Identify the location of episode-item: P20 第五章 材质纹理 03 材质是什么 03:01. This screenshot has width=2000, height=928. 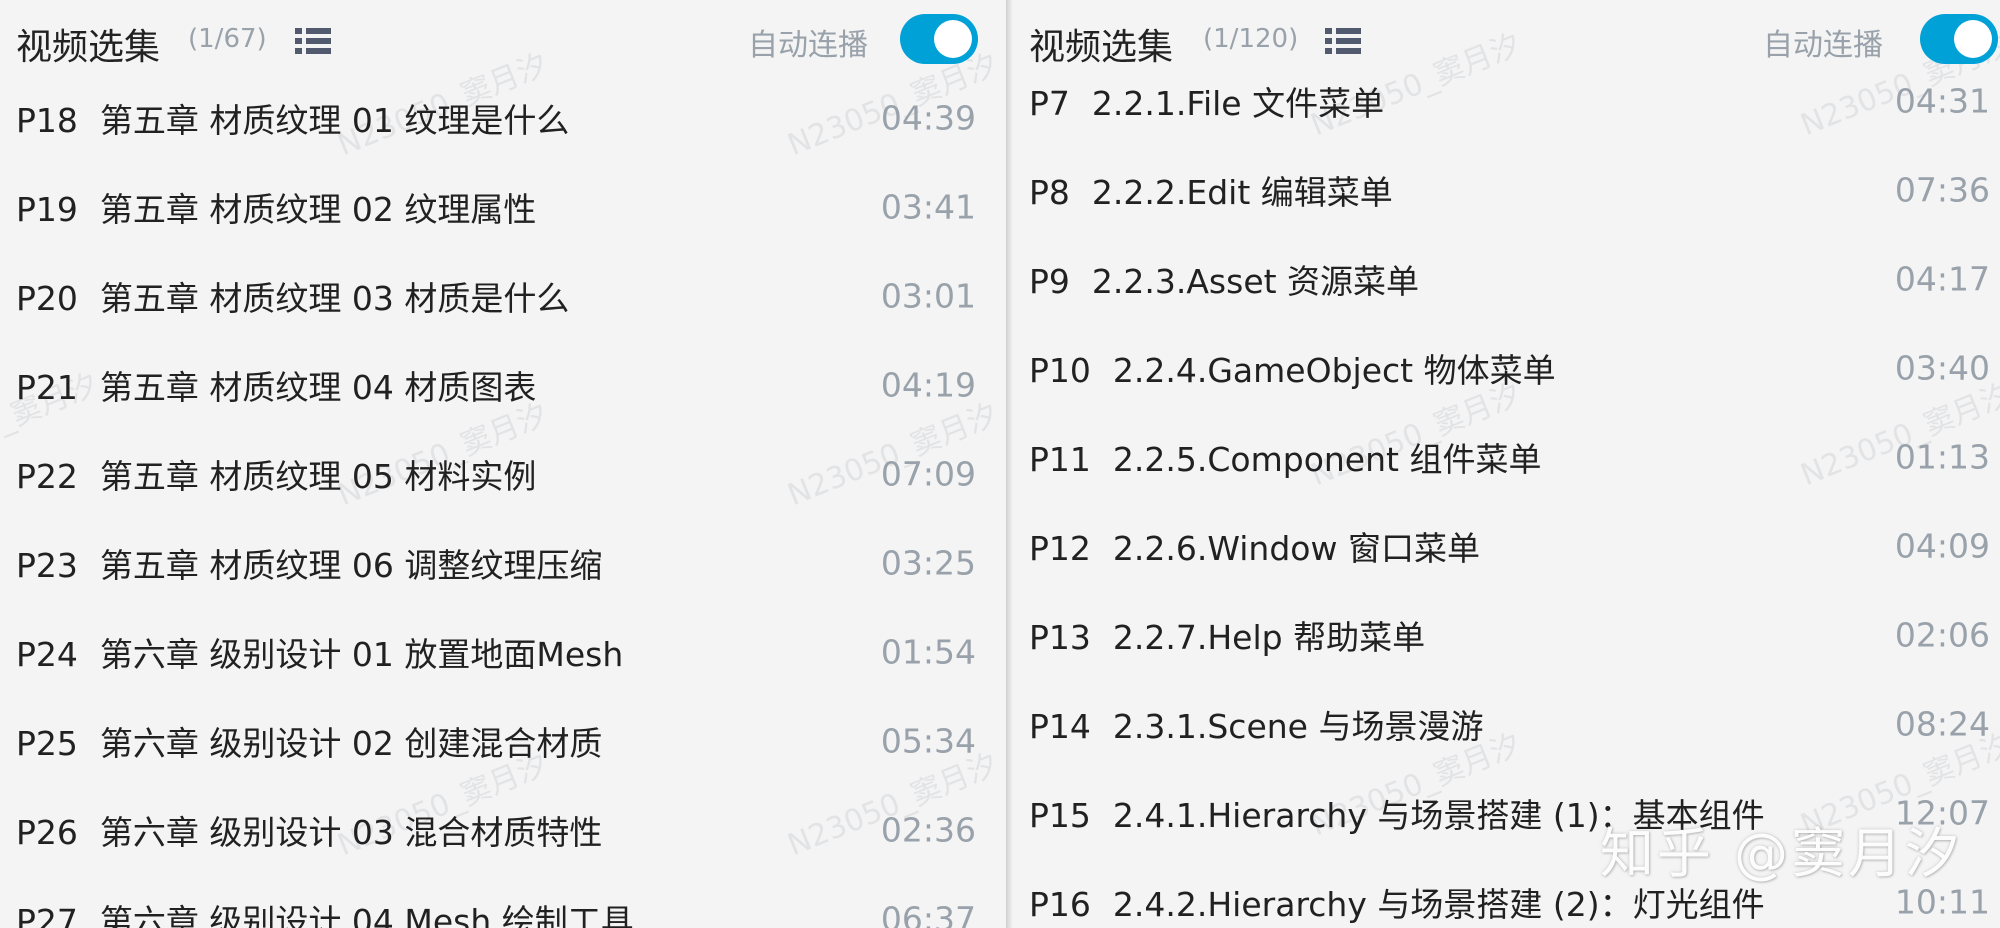
(503, 295).